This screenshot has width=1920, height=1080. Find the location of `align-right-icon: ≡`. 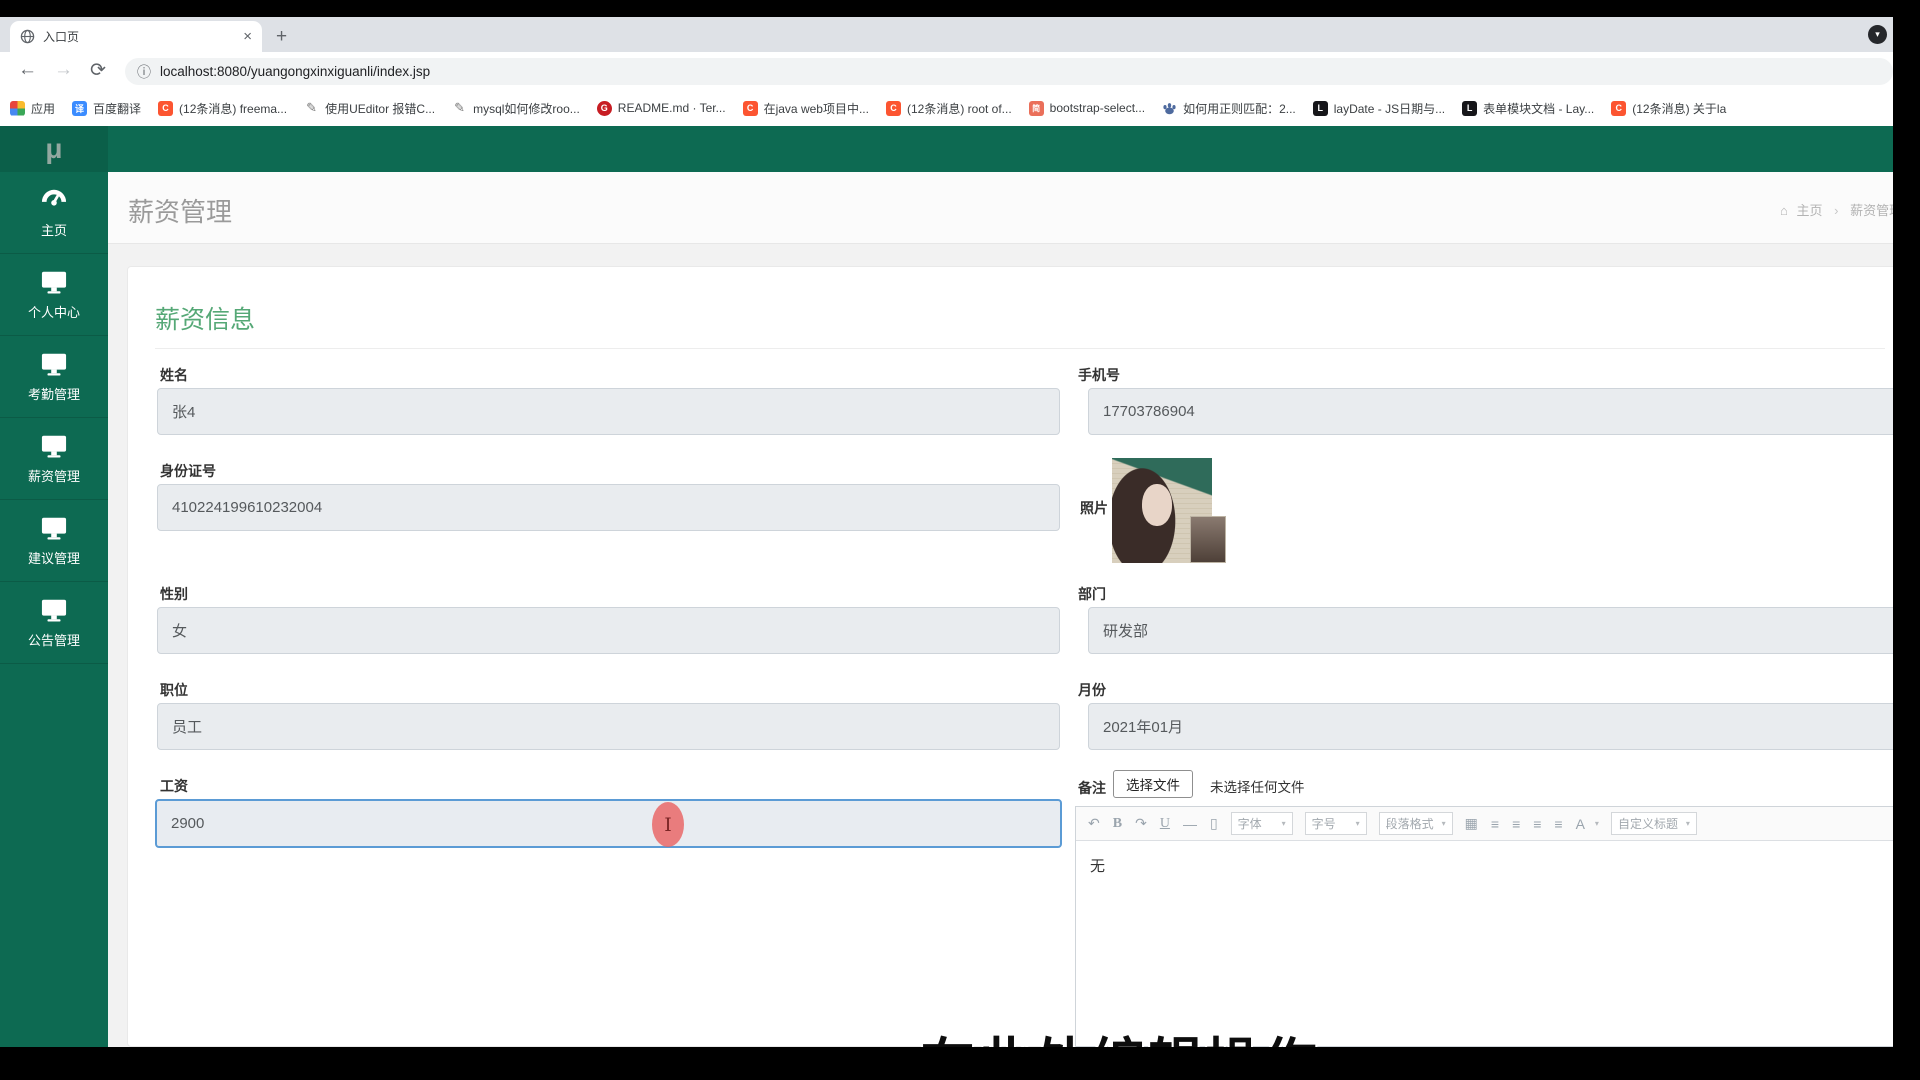

align-right-icon: ≡ is located at coordinates (1516, 824).